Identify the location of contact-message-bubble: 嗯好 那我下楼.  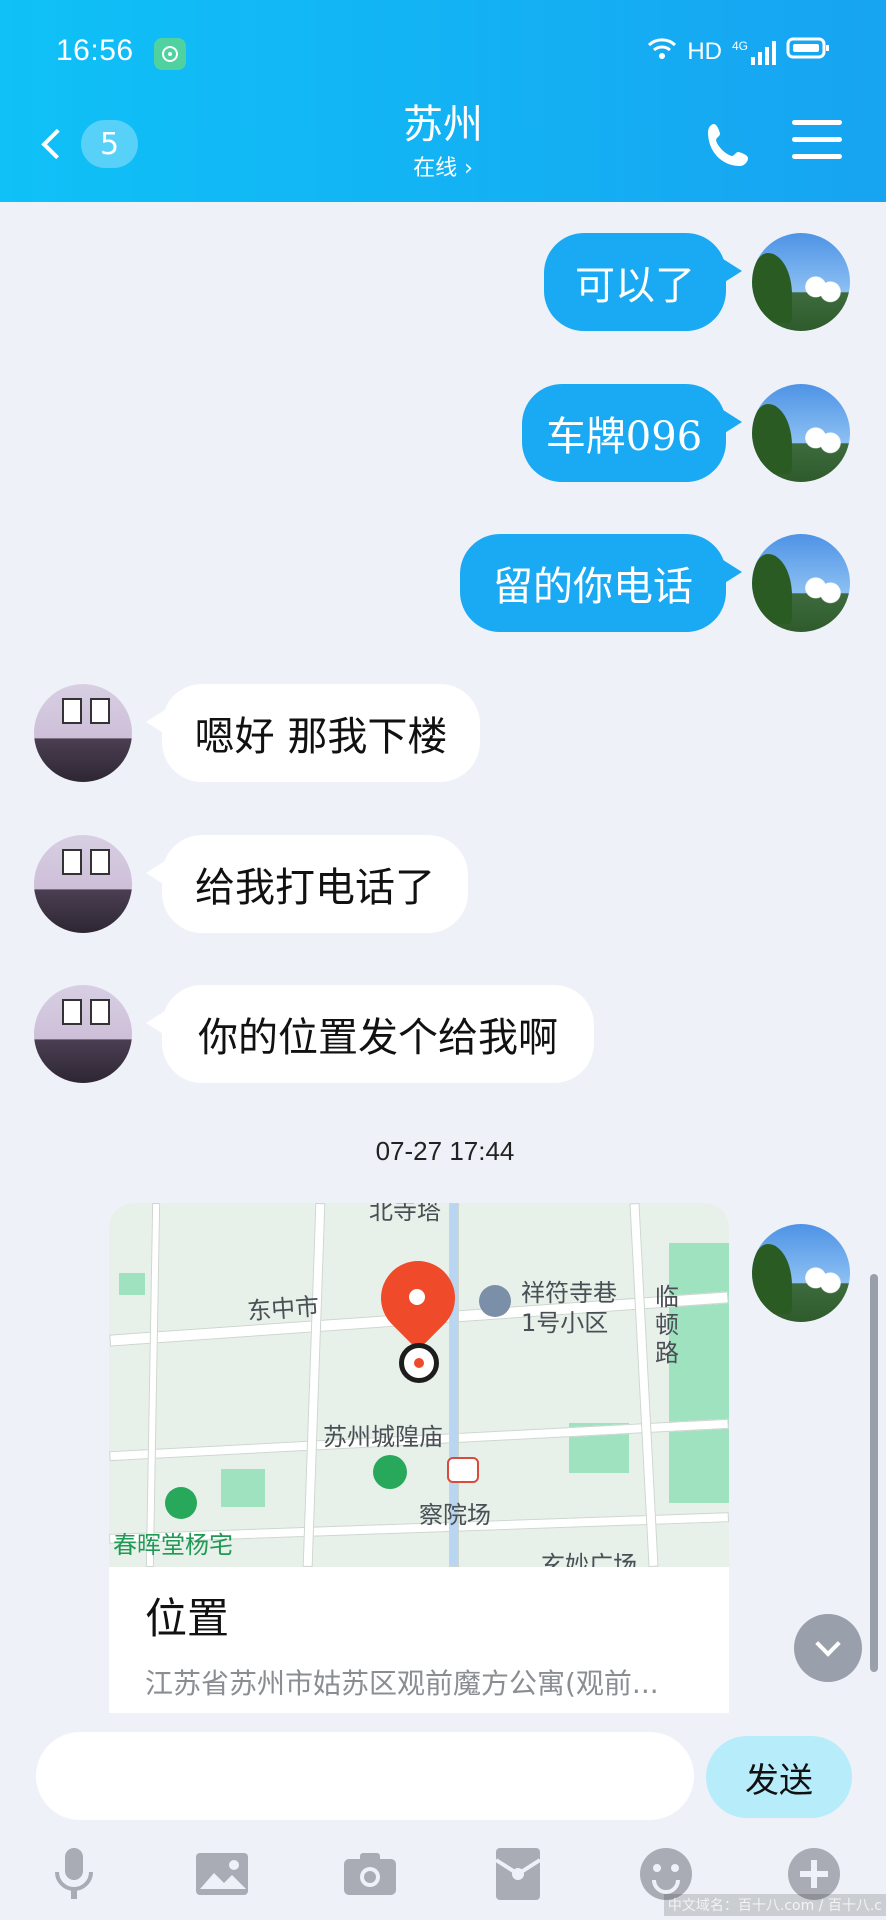
(313, 733).